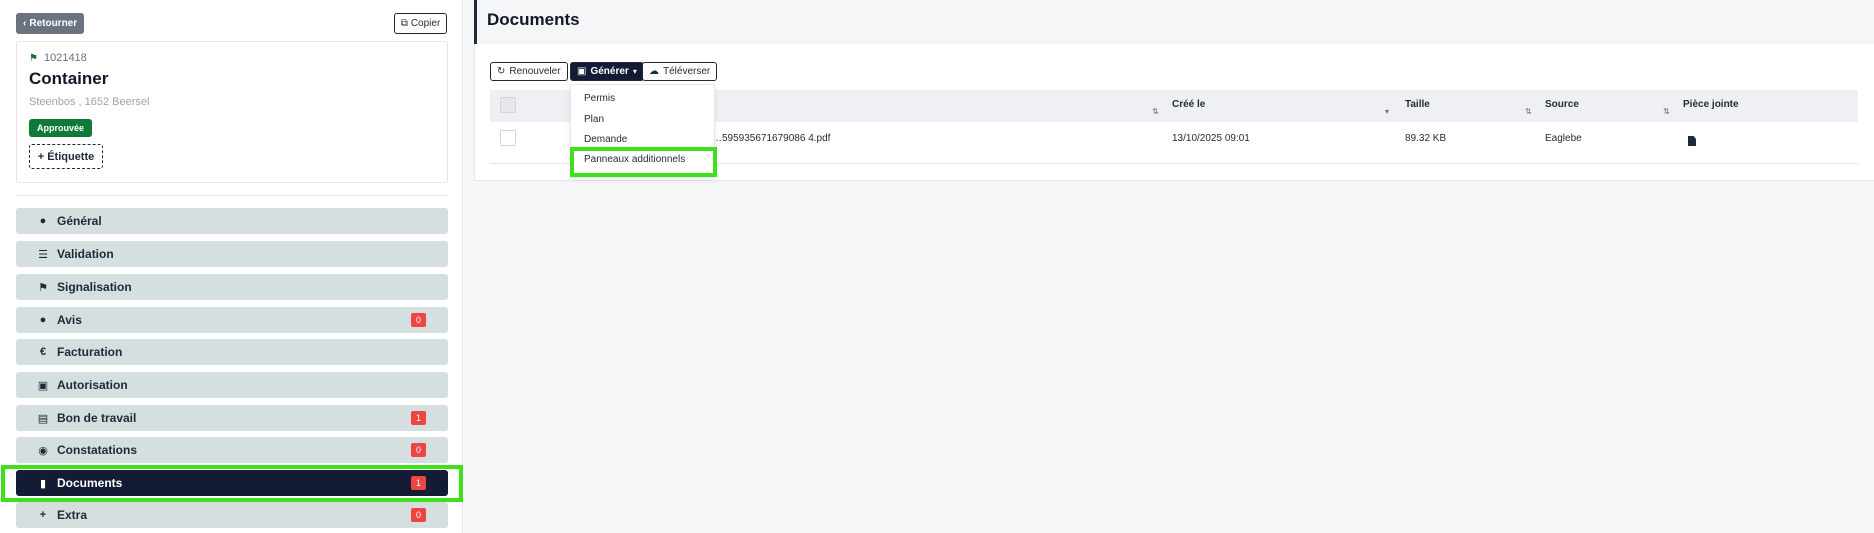 The width and height of the screenshot is (1874, 533). Describe the element at coordinates (43, 352) in the screenshot. I see `euro-icon: €` at that location.